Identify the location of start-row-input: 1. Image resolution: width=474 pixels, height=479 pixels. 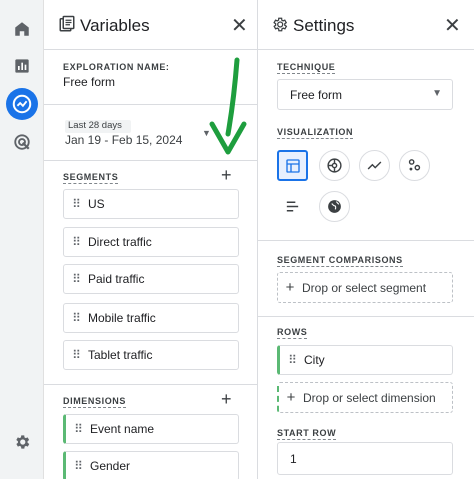
(365, 458).